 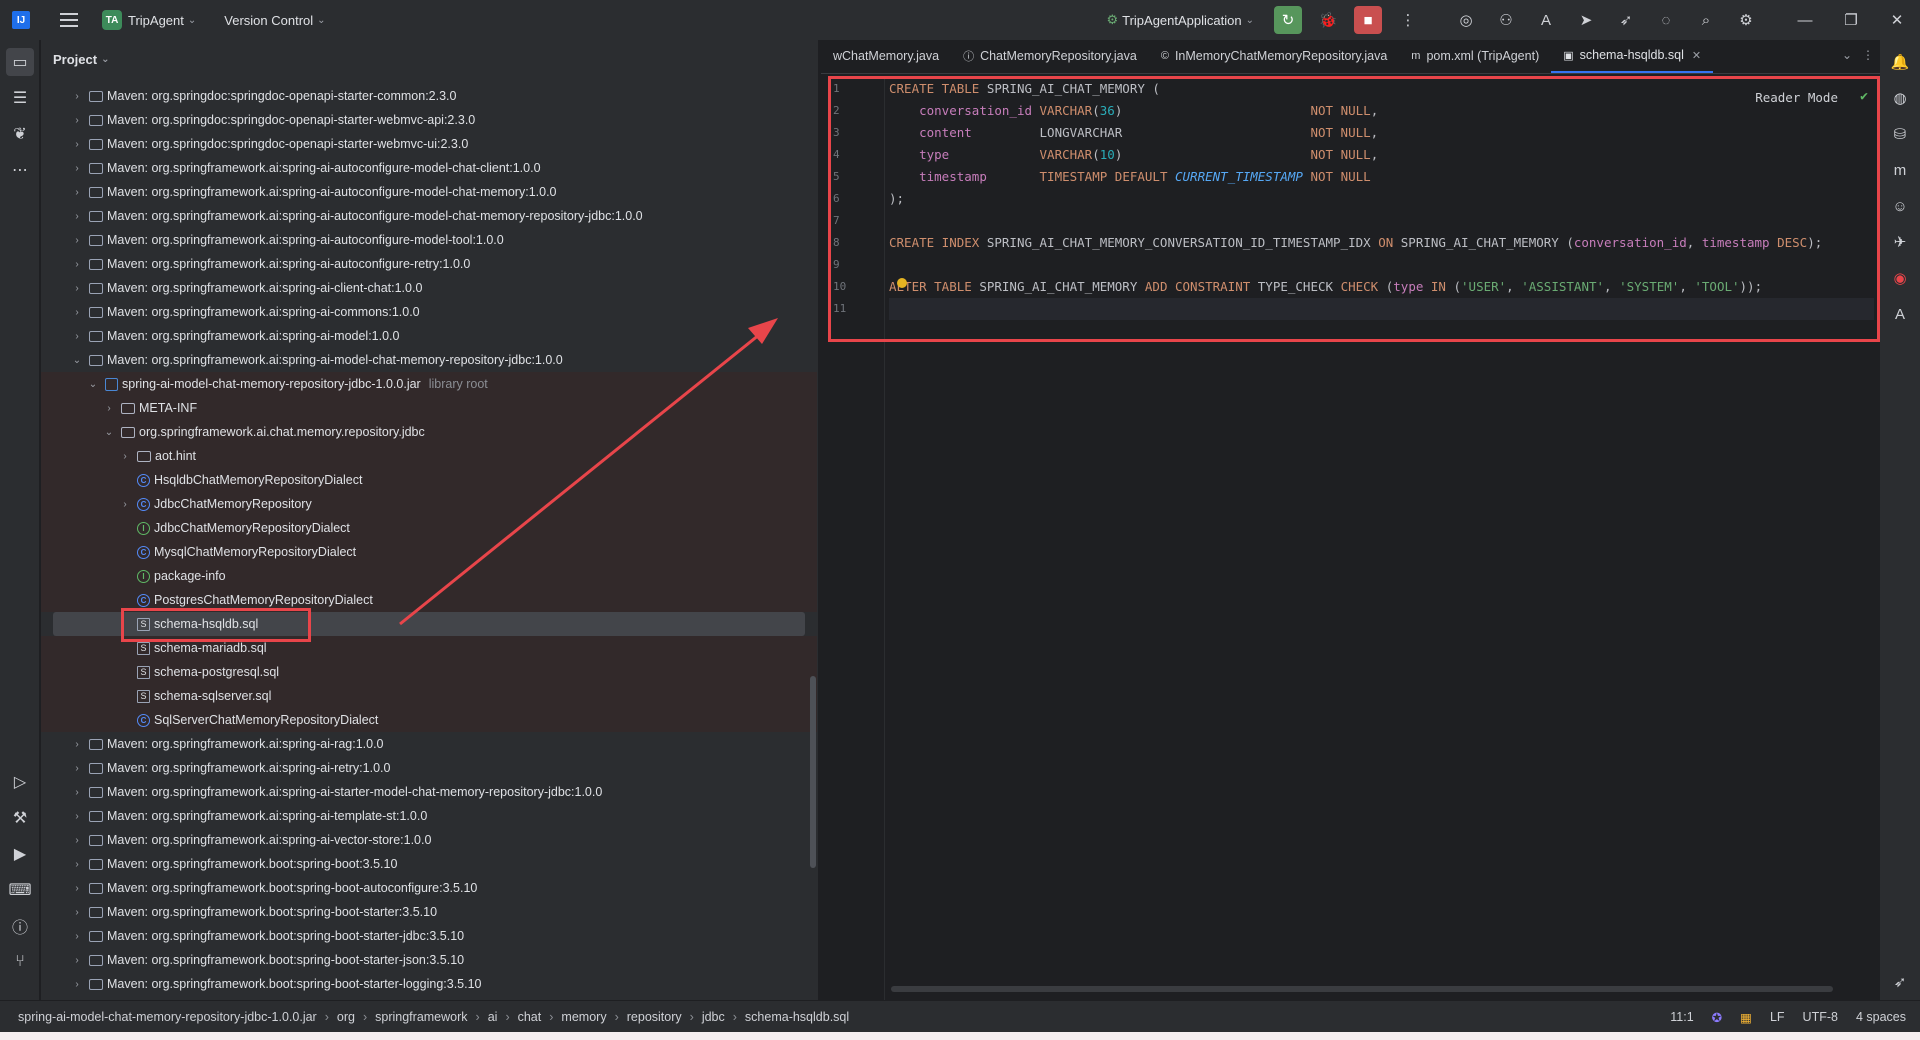 I want to click on breadcrumb-item: org, so click(x=346, y=1017).